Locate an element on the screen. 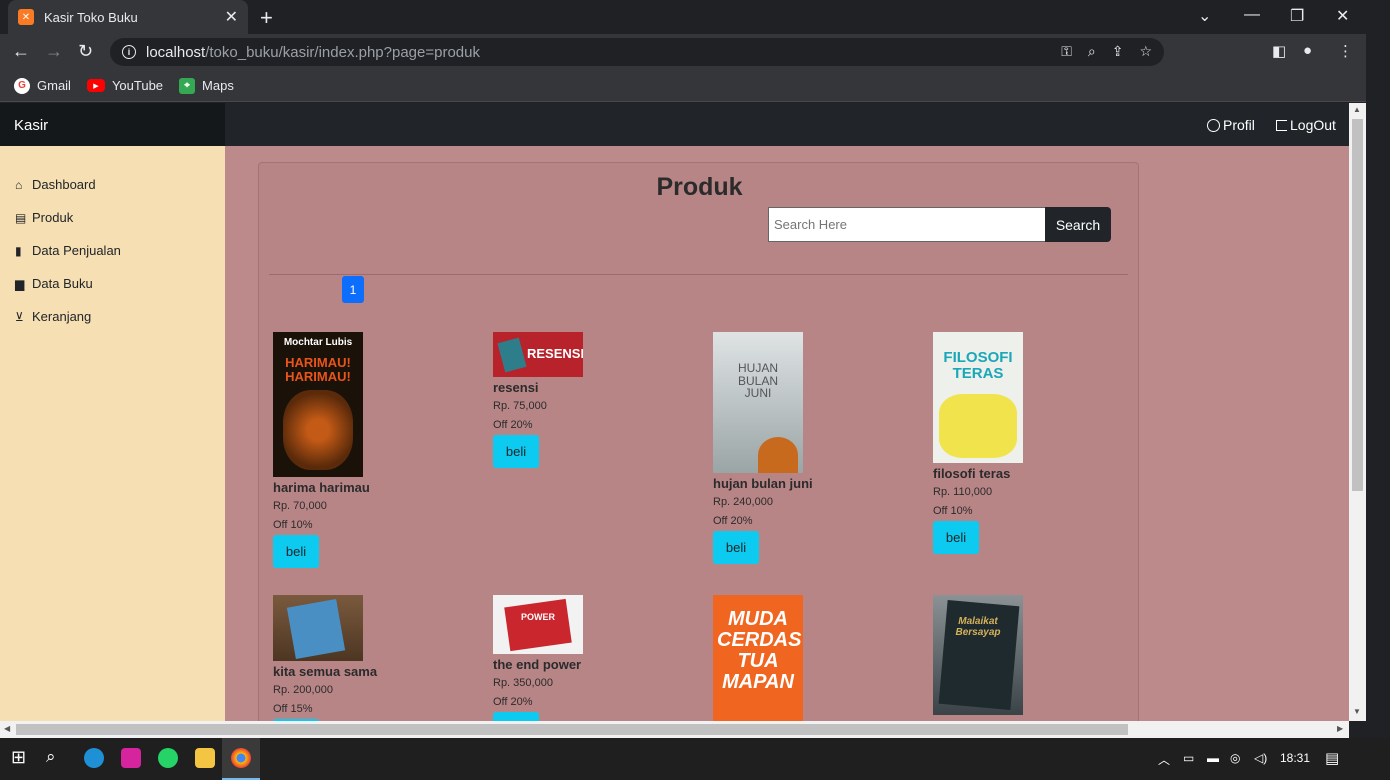 This screenshot has height=780, width=1390. search-input is located at coordinates (907, 224).